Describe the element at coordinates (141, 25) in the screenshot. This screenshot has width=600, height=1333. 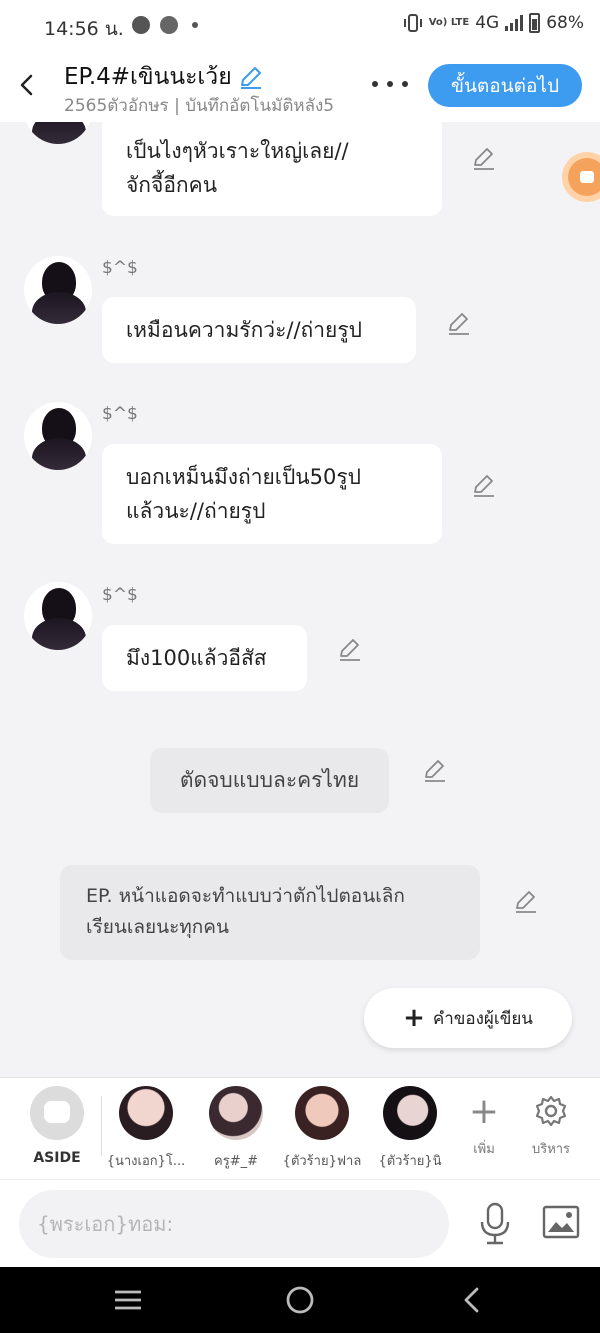
I see `messenger-icon` at that location.